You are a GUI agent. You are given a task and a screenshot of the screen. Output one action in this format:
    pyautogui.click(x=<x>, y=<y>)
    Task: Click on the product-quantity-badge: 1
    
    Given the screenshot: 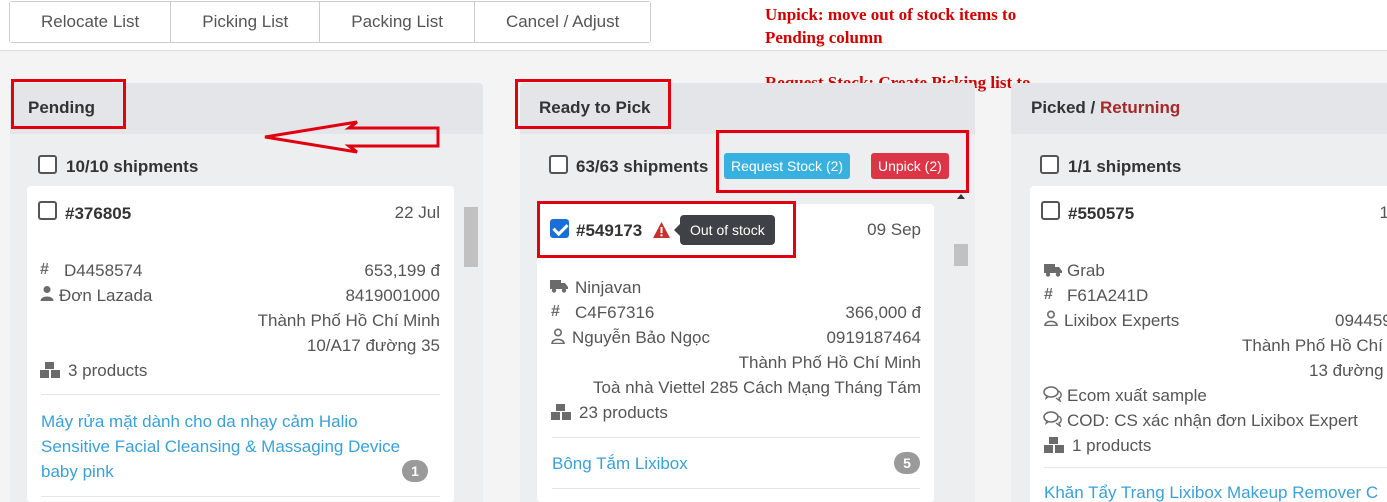 What is the action you would take?
    pyautogui.click(x=415, y=471)
    